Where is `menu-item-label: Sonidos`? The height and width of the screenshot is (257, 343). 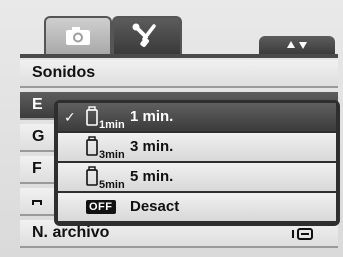
menu-item-label: Sonidos is located at coordinates (64, 72).